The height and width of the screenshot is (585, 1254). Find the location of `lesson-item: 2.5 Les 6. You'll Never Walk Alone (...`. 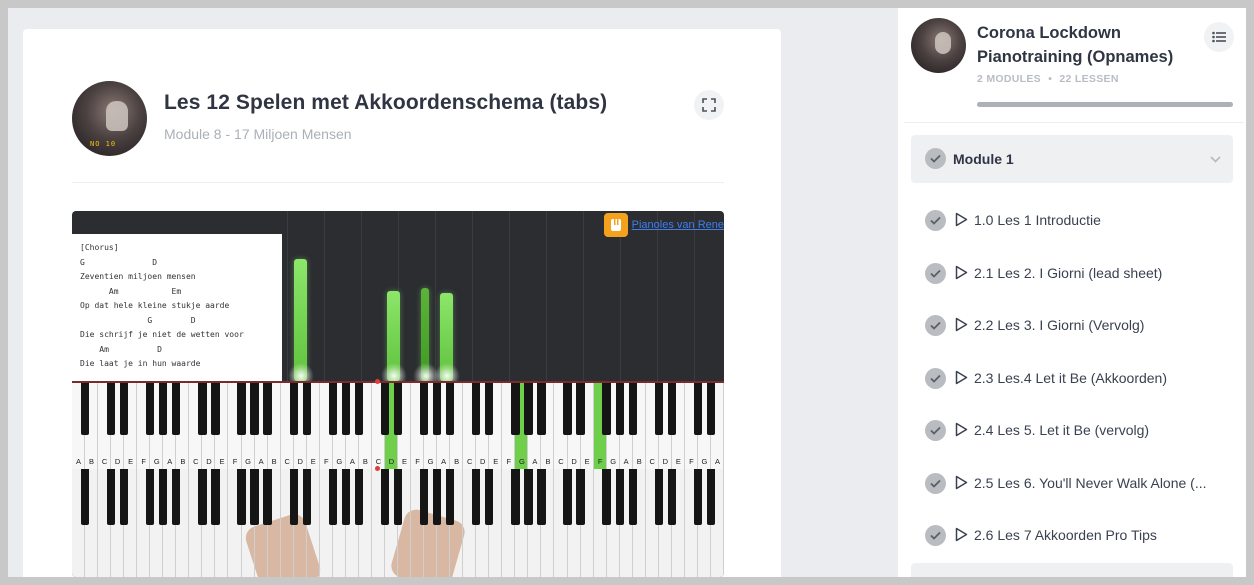

lesson-item: 2.5 Les 6. You'll Never Walk Alone (... is located at coordinates (1076, 484).